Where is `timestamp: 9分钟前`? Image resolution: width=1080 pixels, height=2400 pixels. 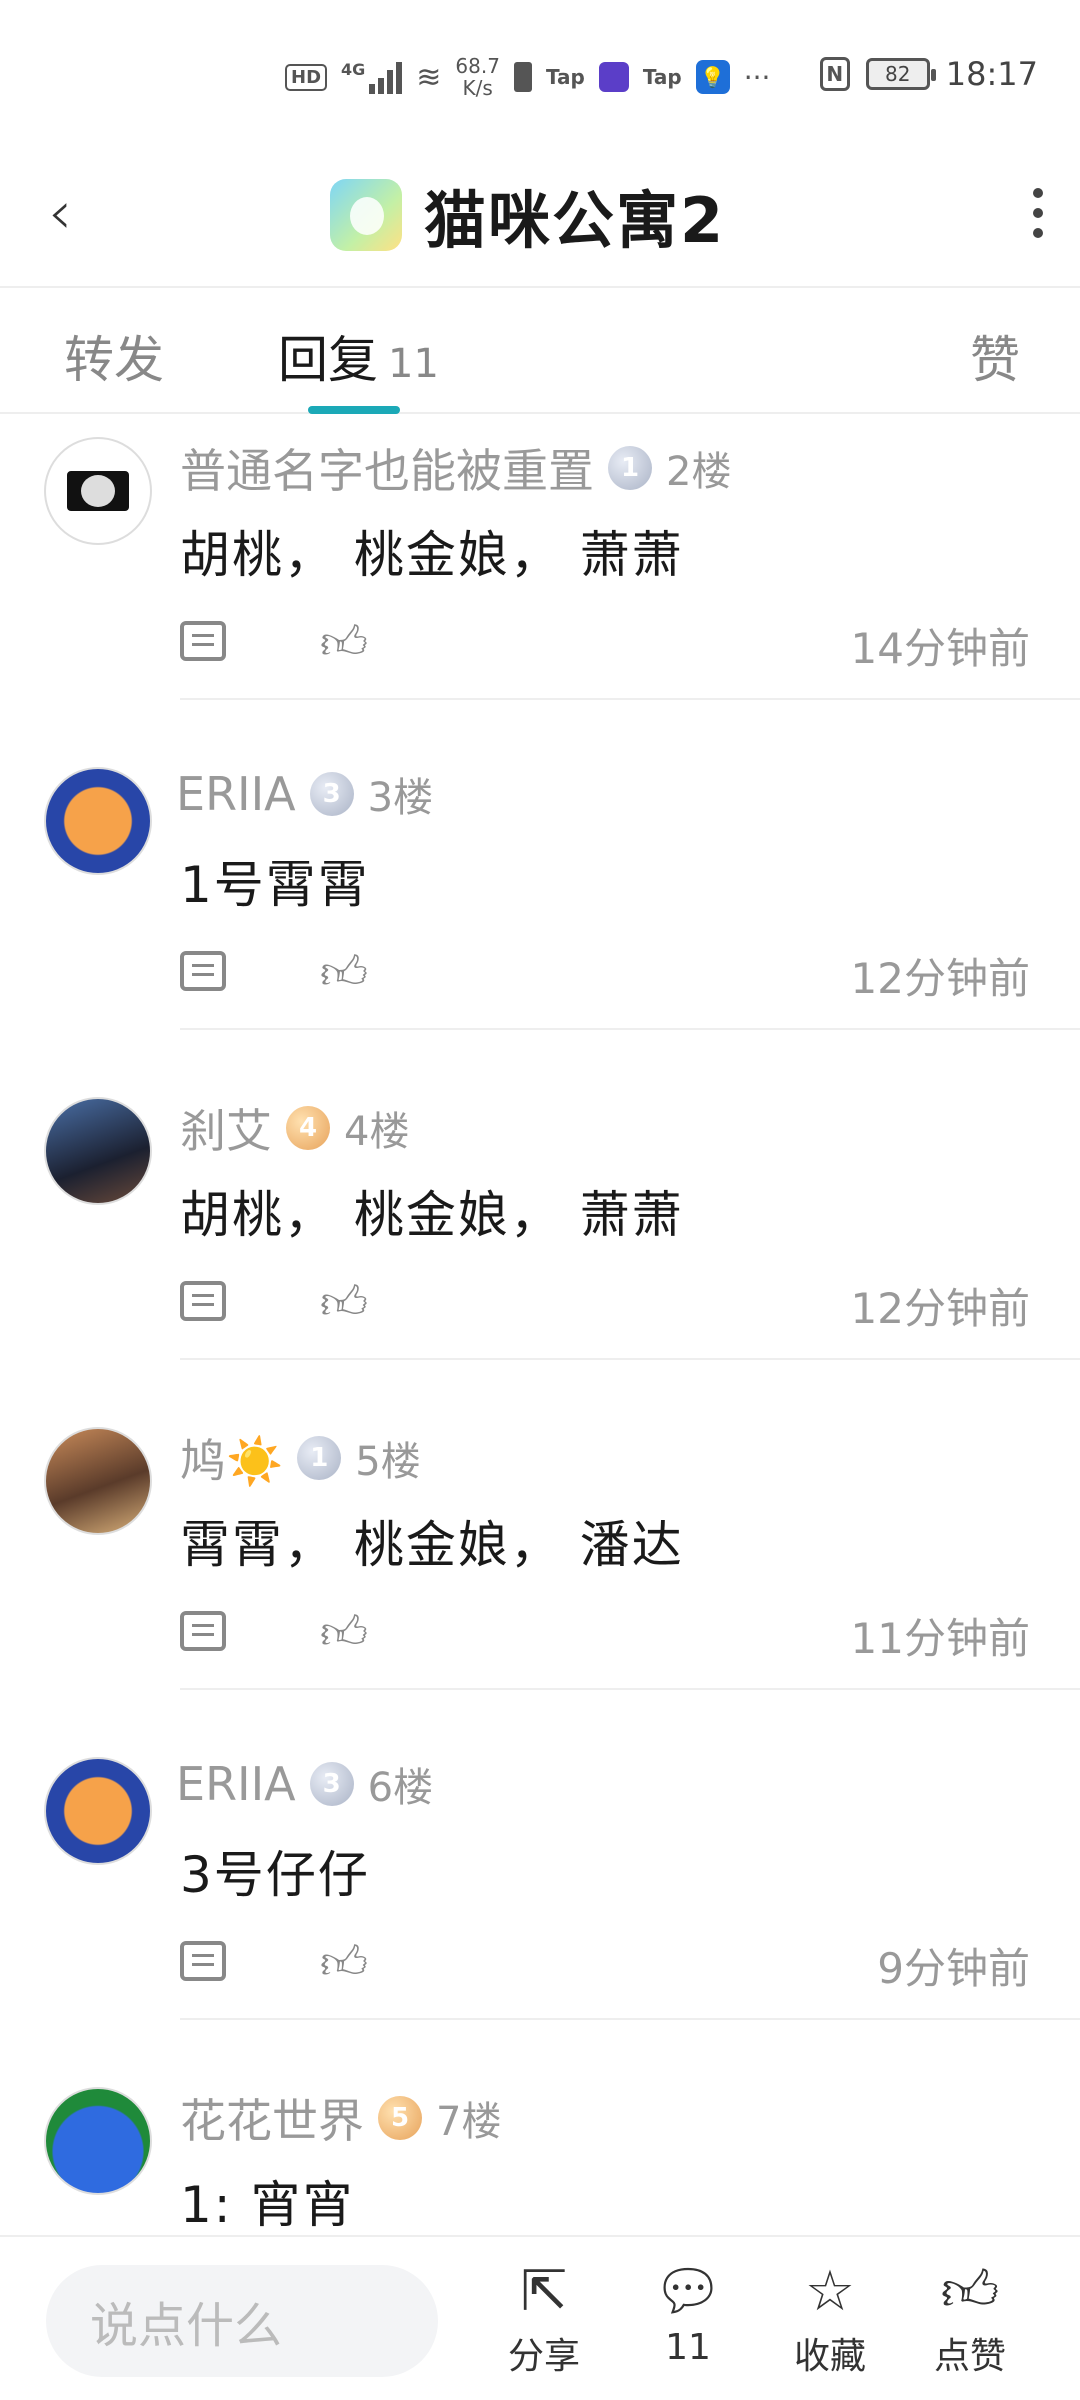
timestamp: 9分钟前 is located at coordinates (953, 1968).